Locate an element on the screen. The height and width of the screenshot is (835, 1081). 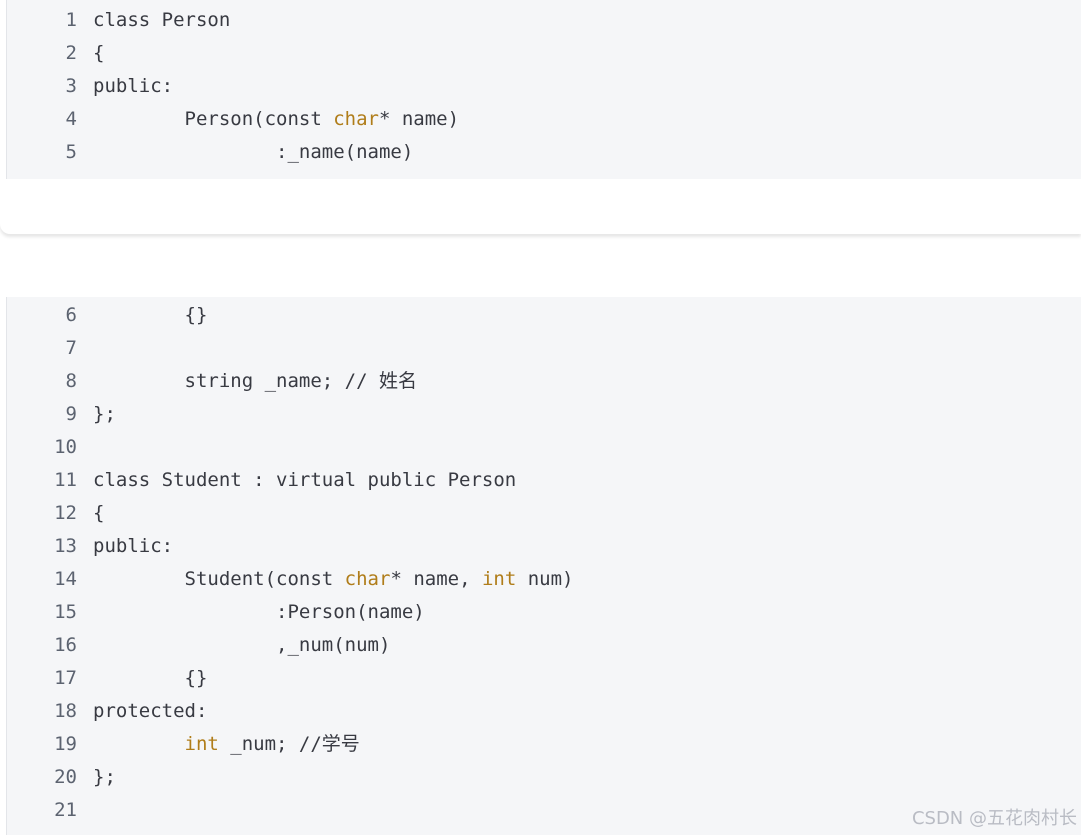
line-number: 14 is located at coordinates (65, 579).